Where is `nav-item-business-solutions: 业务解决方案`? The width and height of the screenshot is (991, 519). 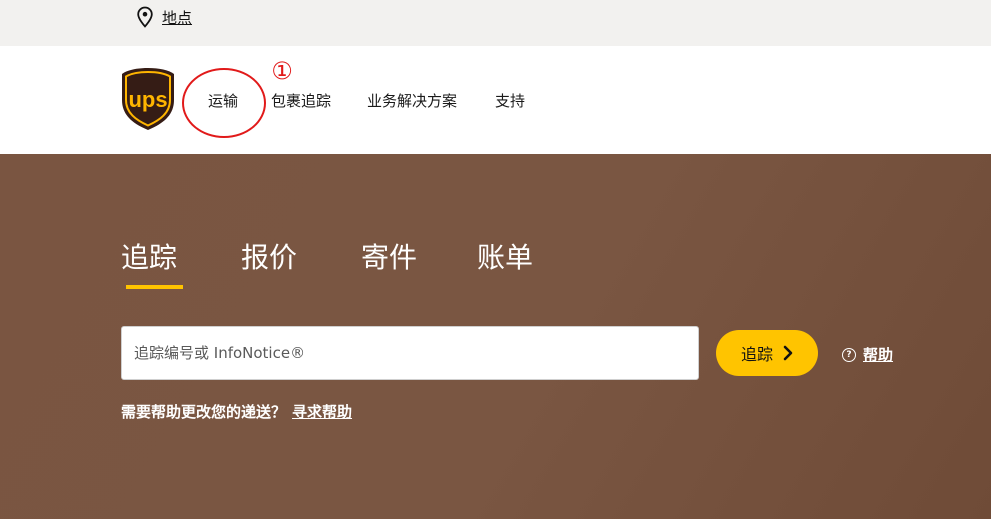 nav-item-business-solutions: 业务解决方案 is located at coordinates (412, 100).